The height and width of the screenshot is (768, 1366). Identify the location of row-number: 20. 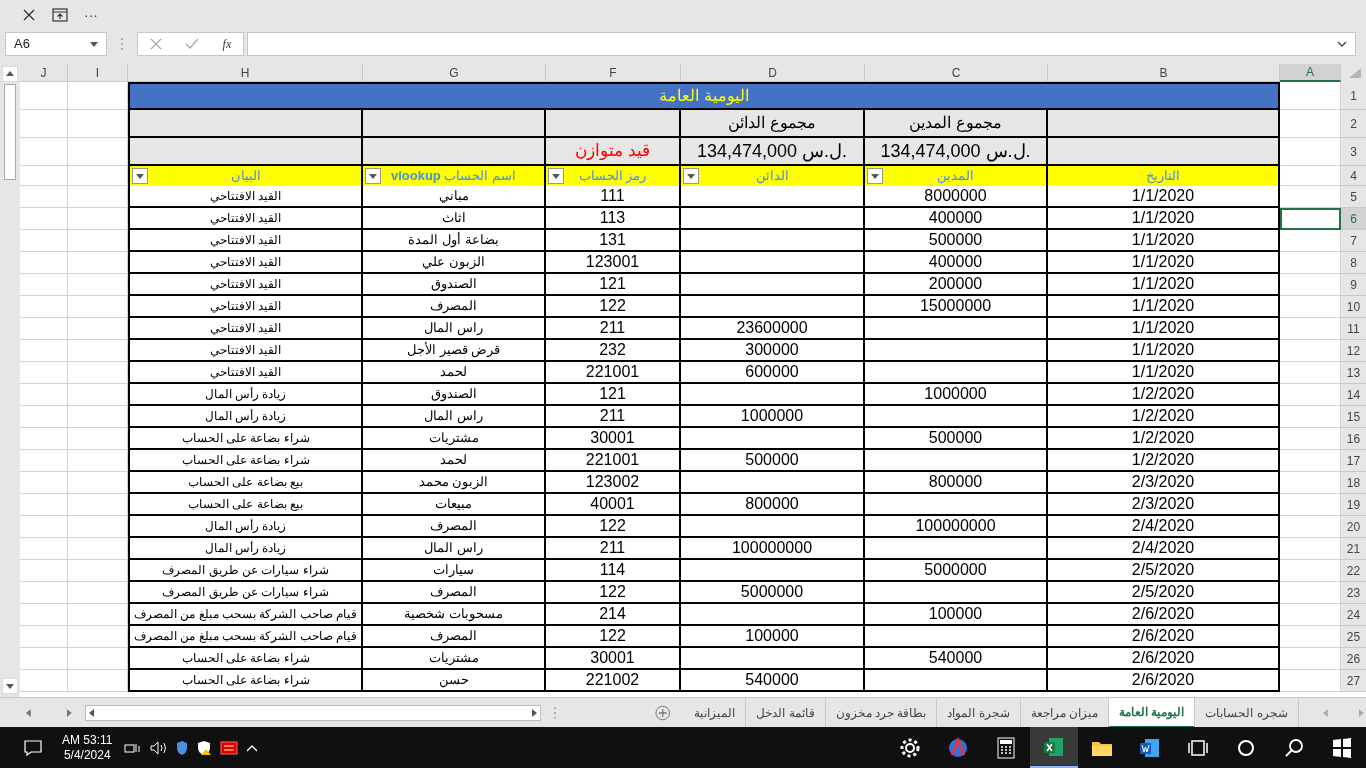
(1353, 527).